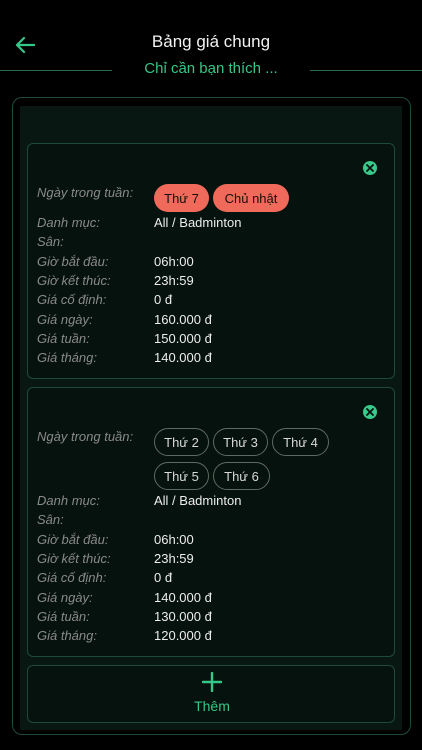  Describe the element at coordinates (241, 476) in the screenshot. I see `day-chip-friday: Thứ 6` at that location.